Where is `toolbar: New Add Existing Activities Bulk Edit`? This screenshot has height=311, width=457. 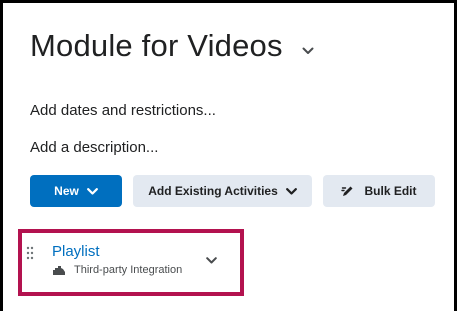 toolbar: New Add Existing Activities Bulk Edit is located at coordinates (232, 191).